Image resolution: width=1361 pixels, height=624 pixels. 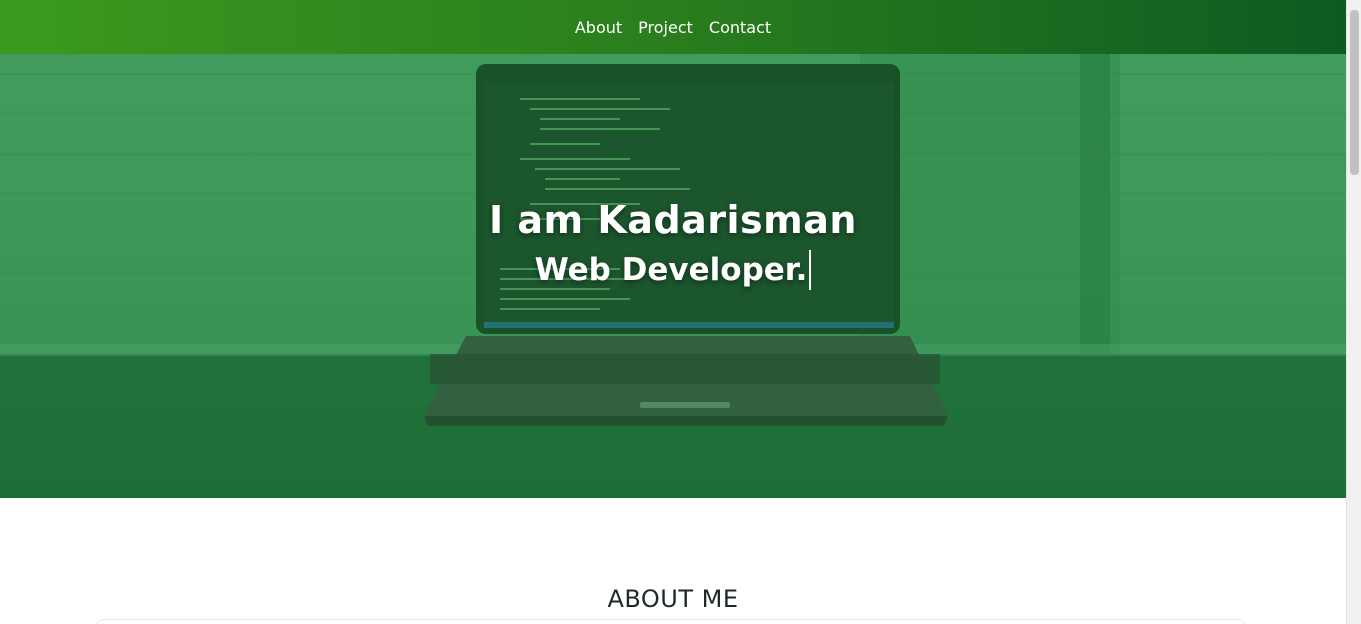 What do you see at coordinates (1353, 312) in the screenshot?
I see `page-scrollbar` at bounding box center [1353, 312].